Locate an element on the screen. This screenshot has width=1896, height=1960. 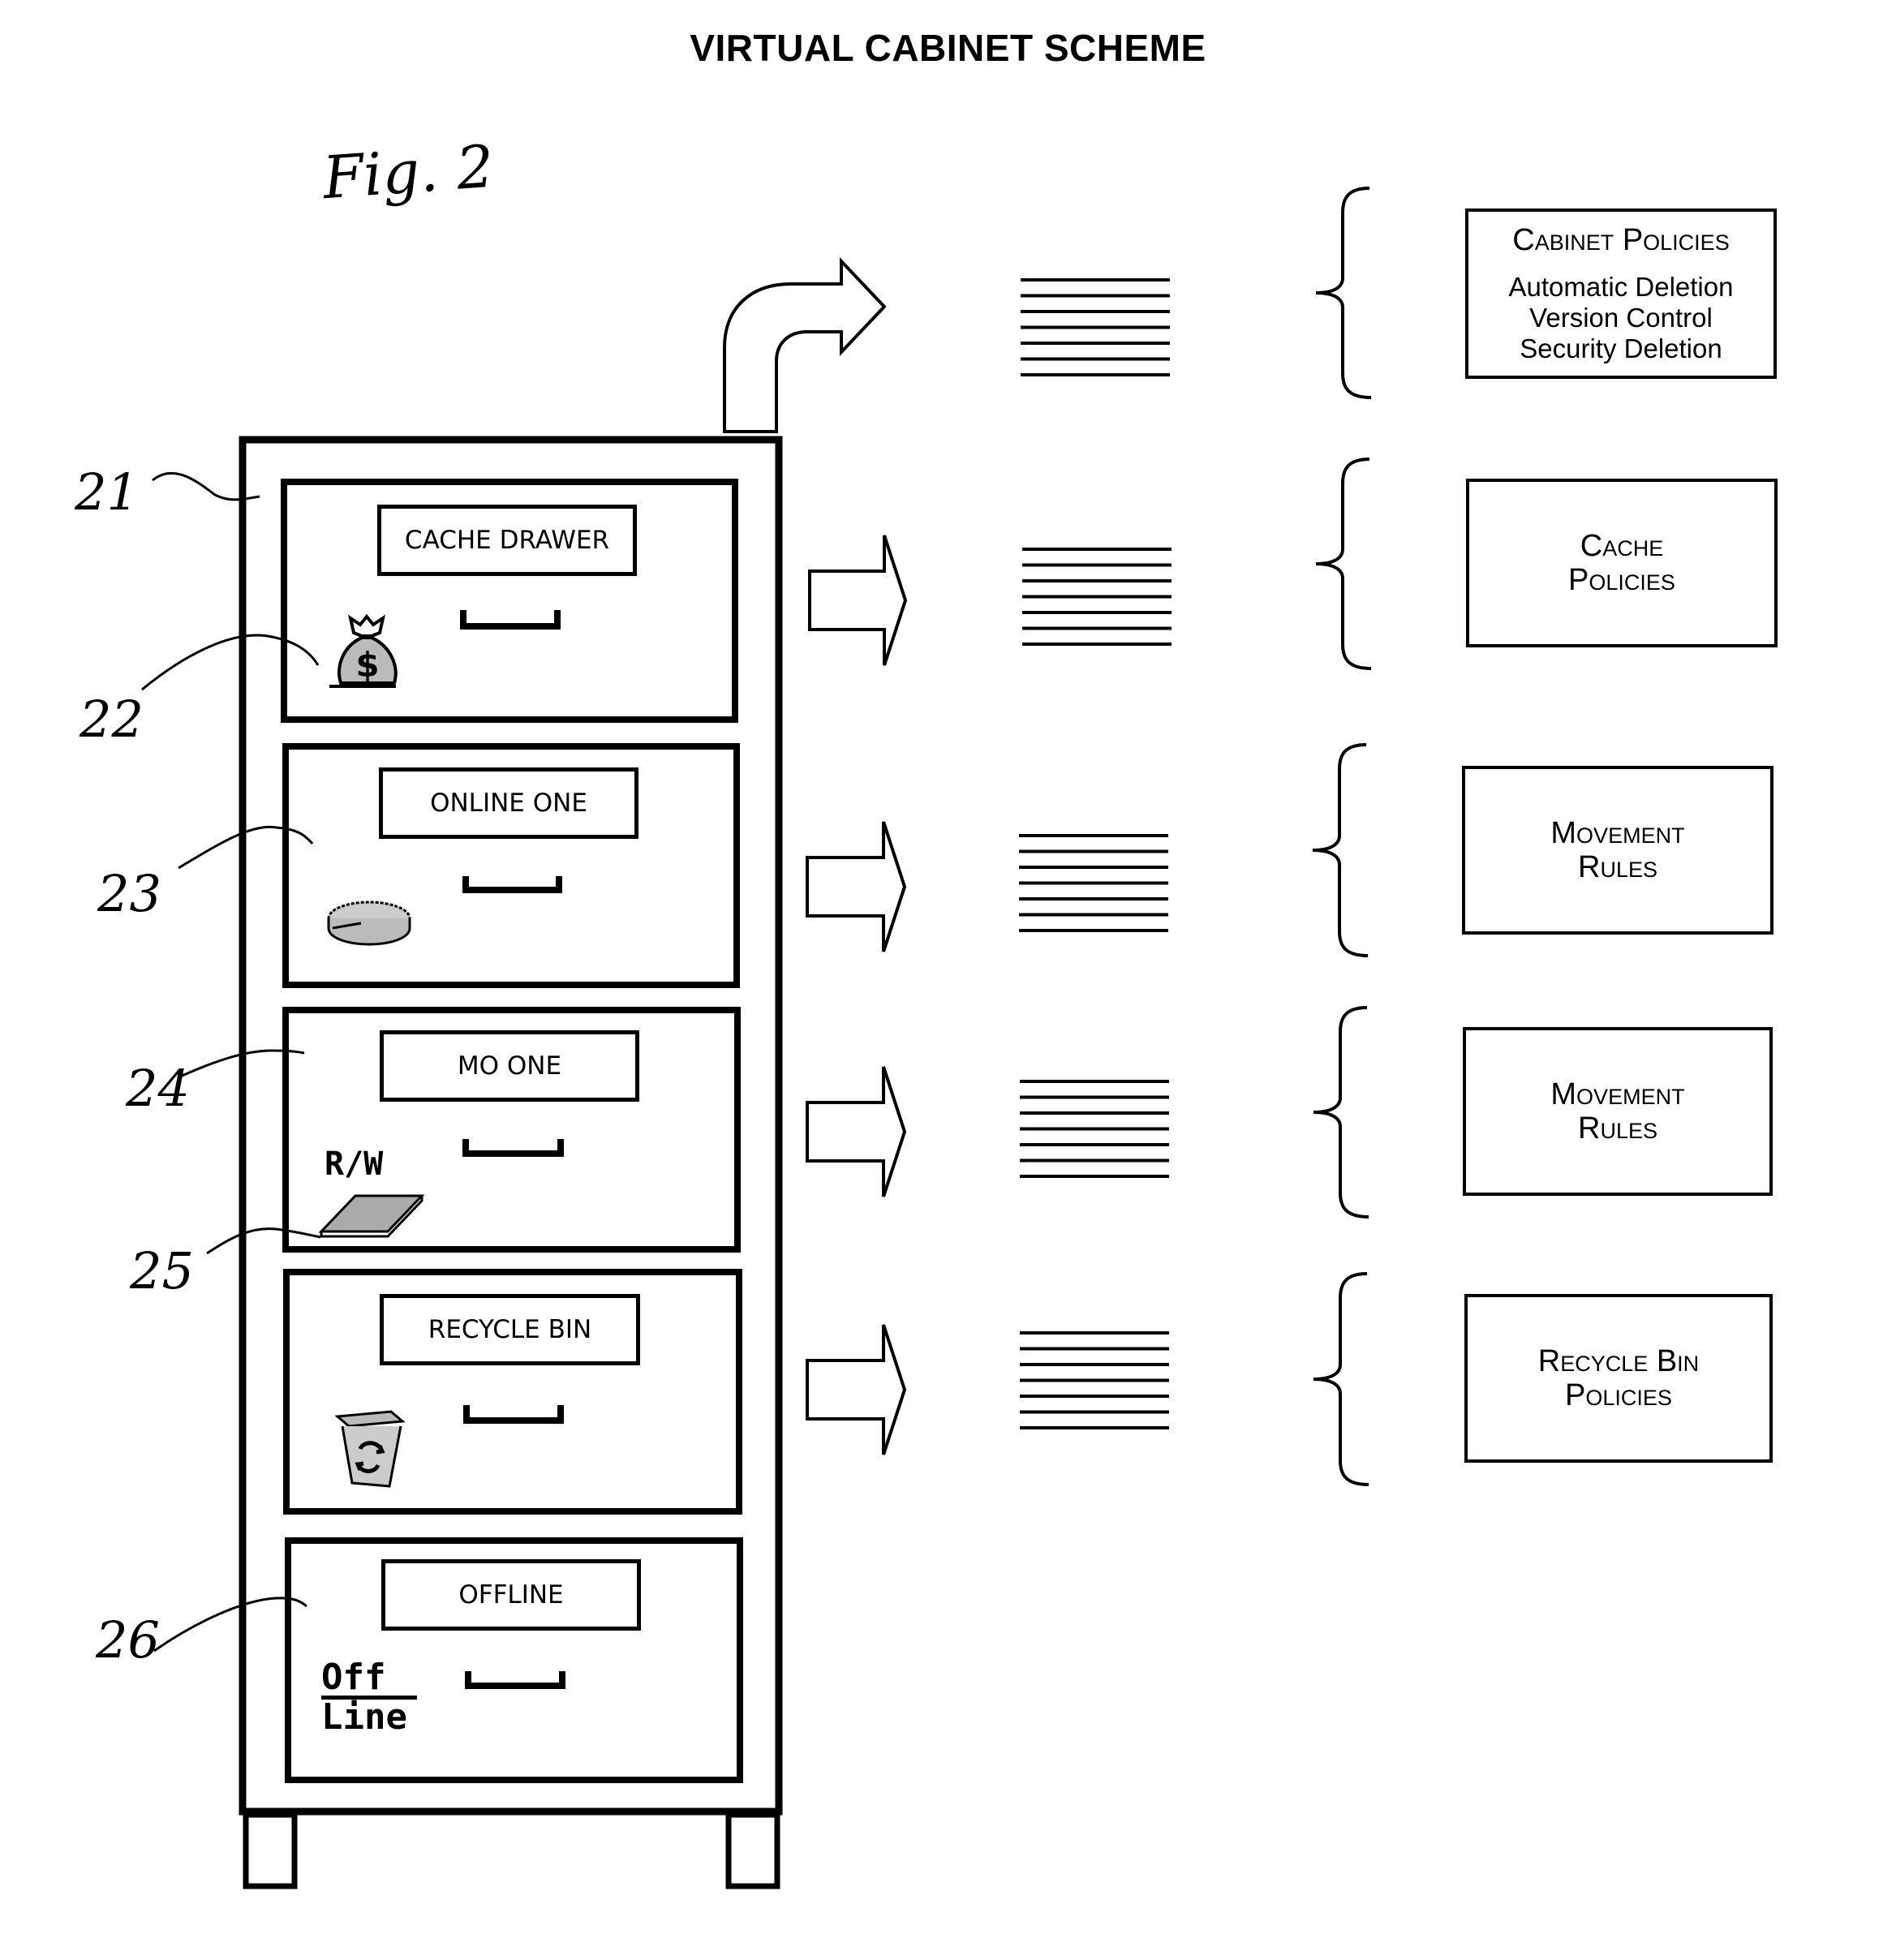
policy-item: Security Deletion is located at coordinates (1621, 348).